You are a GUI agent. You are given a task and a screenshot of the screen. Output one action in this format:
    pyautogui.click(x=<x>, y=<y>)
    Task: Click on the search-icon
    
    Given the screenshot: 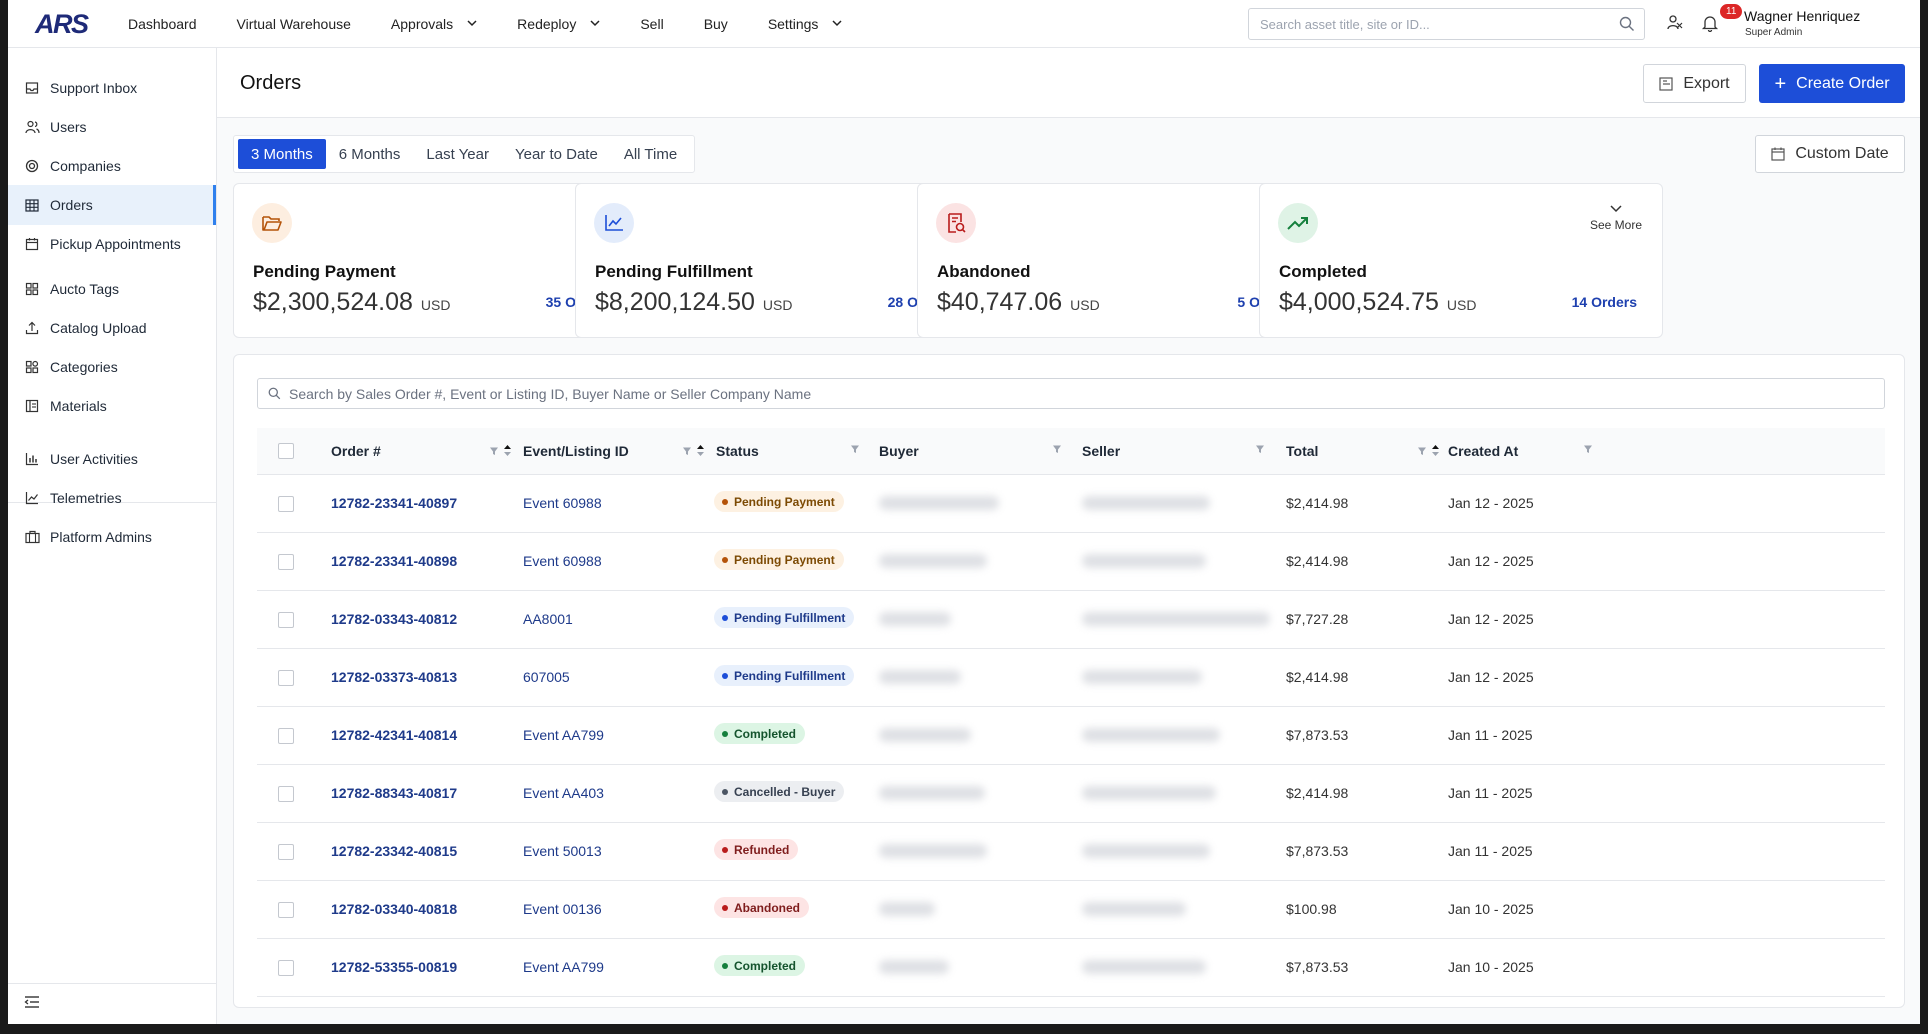 What is the action you would take?
    pyautogui.click(x=1627, y=26)
    